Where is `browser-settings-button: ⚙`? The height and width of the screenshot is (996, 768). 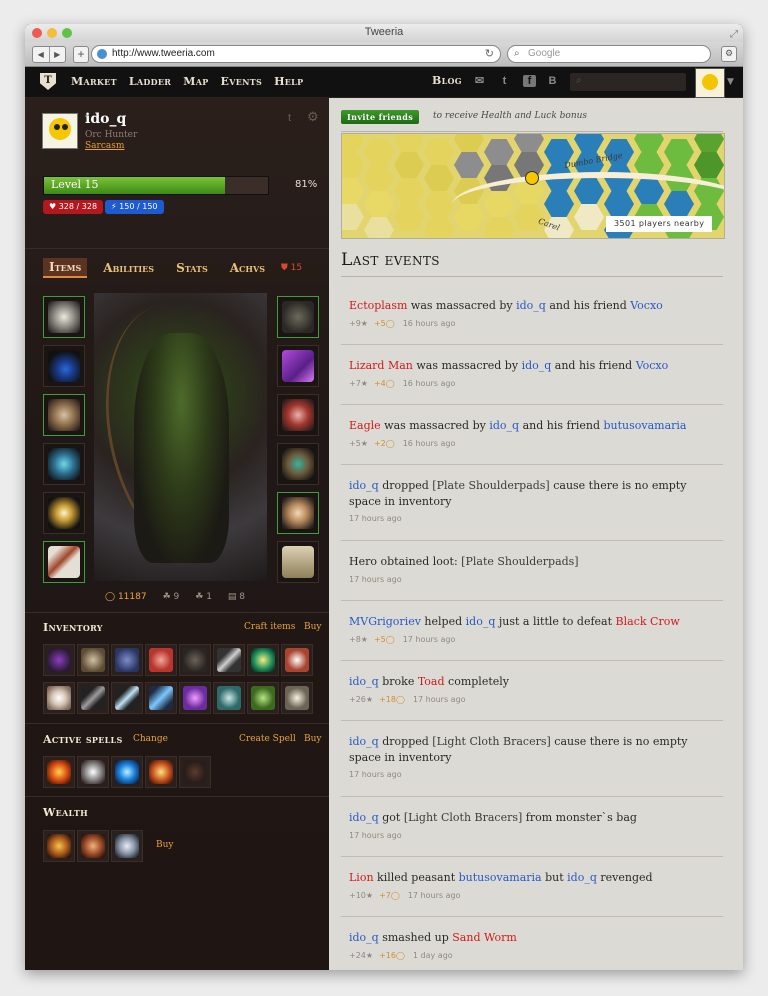
browser-settings-button: ⚙ is located at coordinates (729, 54).